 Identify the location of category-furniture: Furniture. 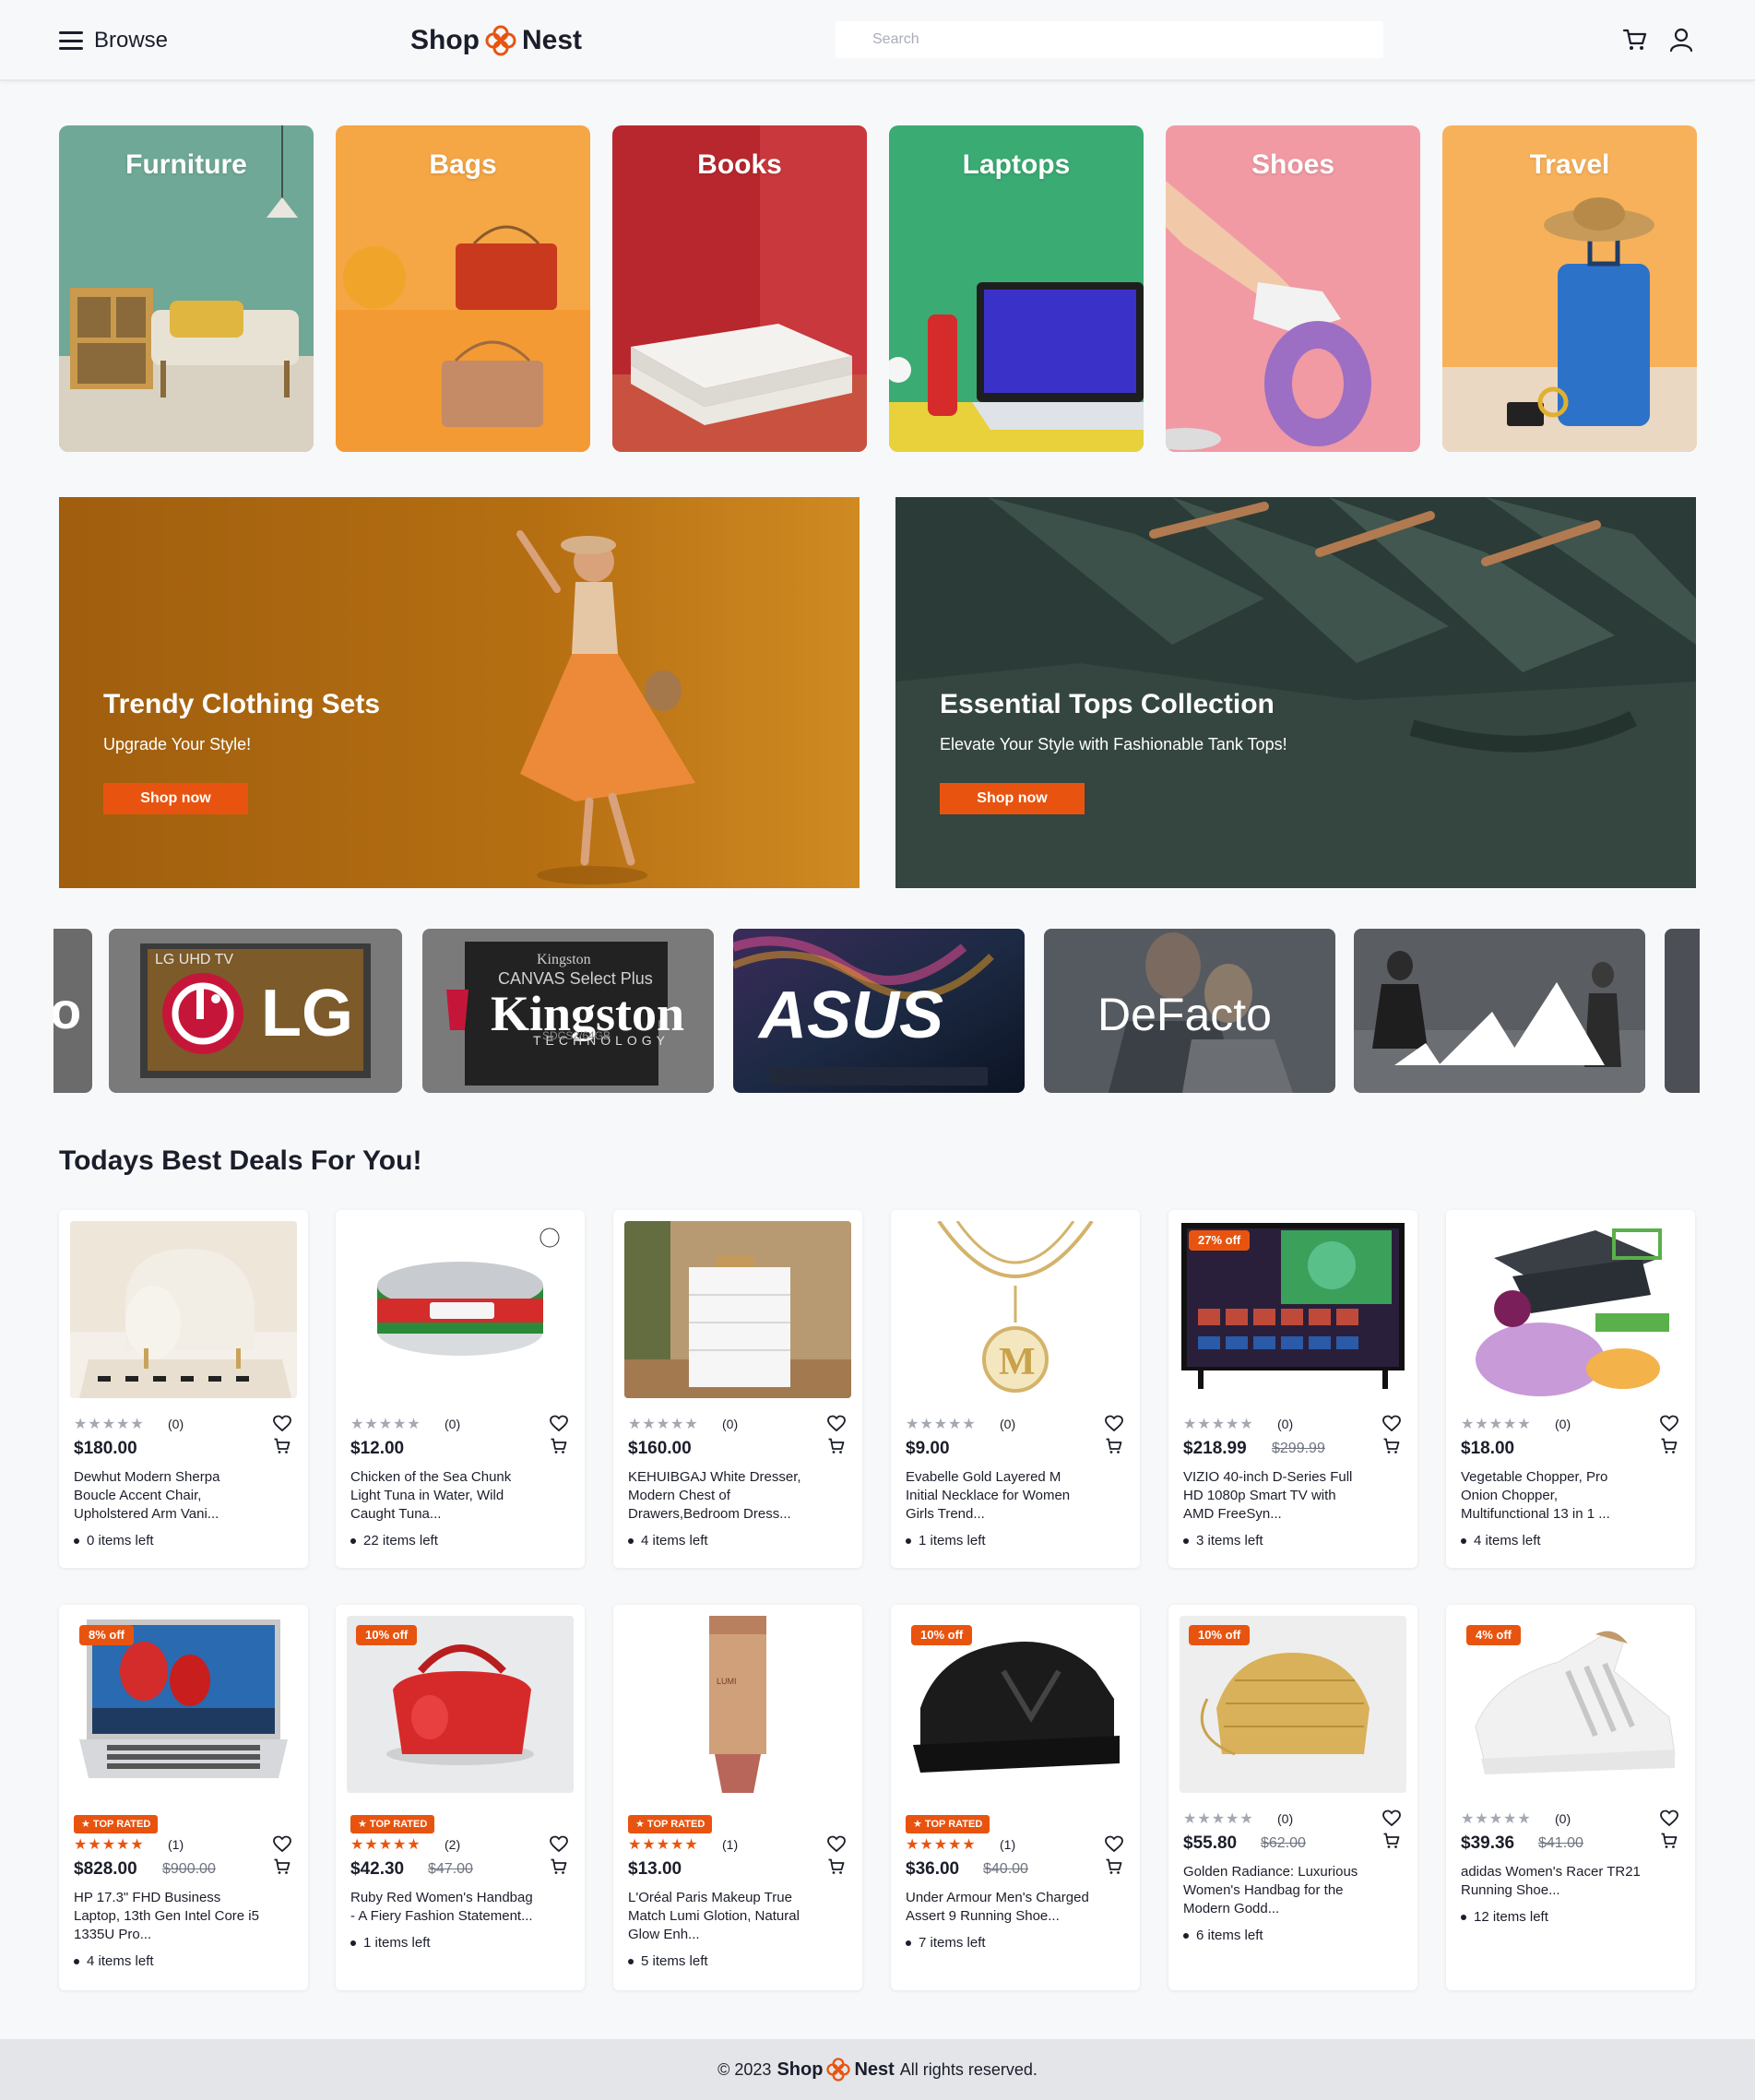
(186, 288).